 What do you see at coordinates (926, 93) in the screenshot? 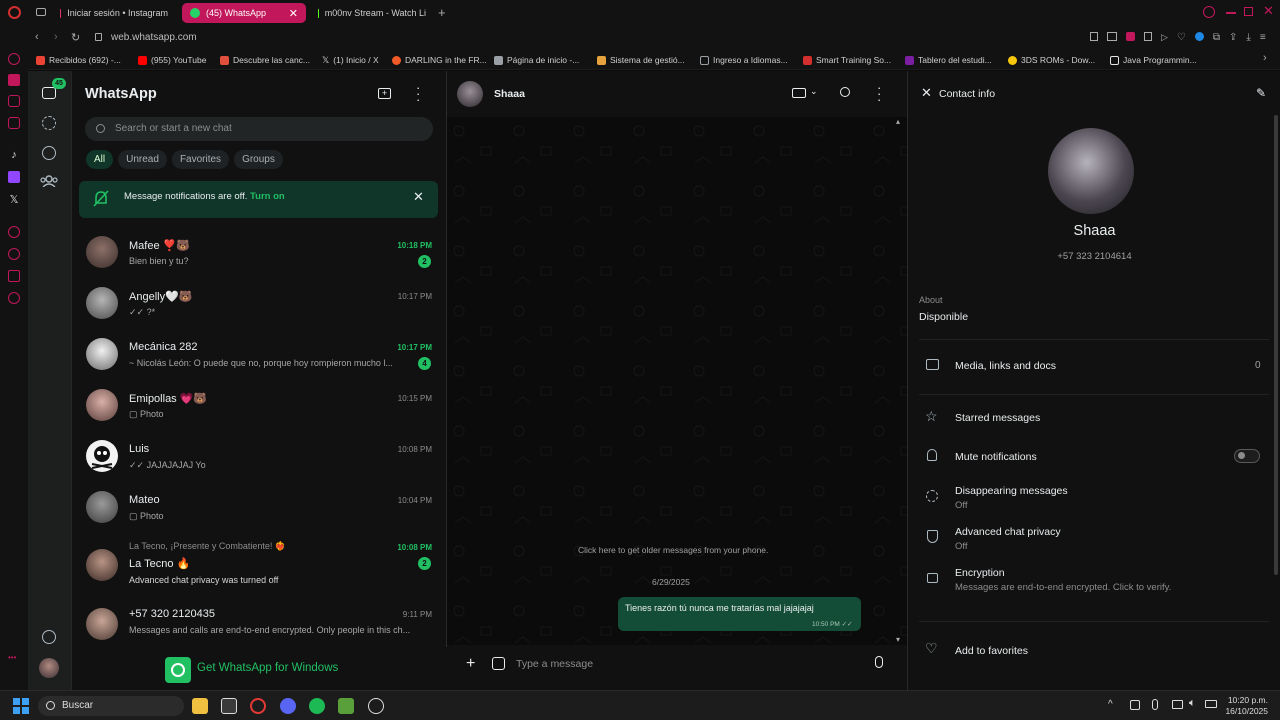
I see `close-info-icon: ✕` at bounding box center [926, 93].